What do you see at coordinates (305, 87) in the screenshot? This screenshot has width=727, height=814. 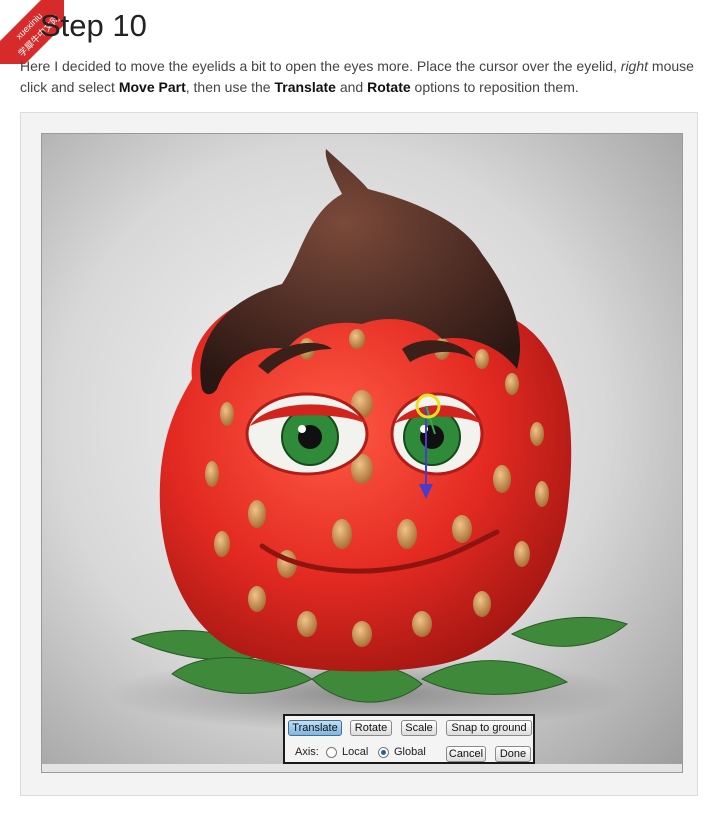 I see `intro-translate: Translate` at bounding box center [305, 87].